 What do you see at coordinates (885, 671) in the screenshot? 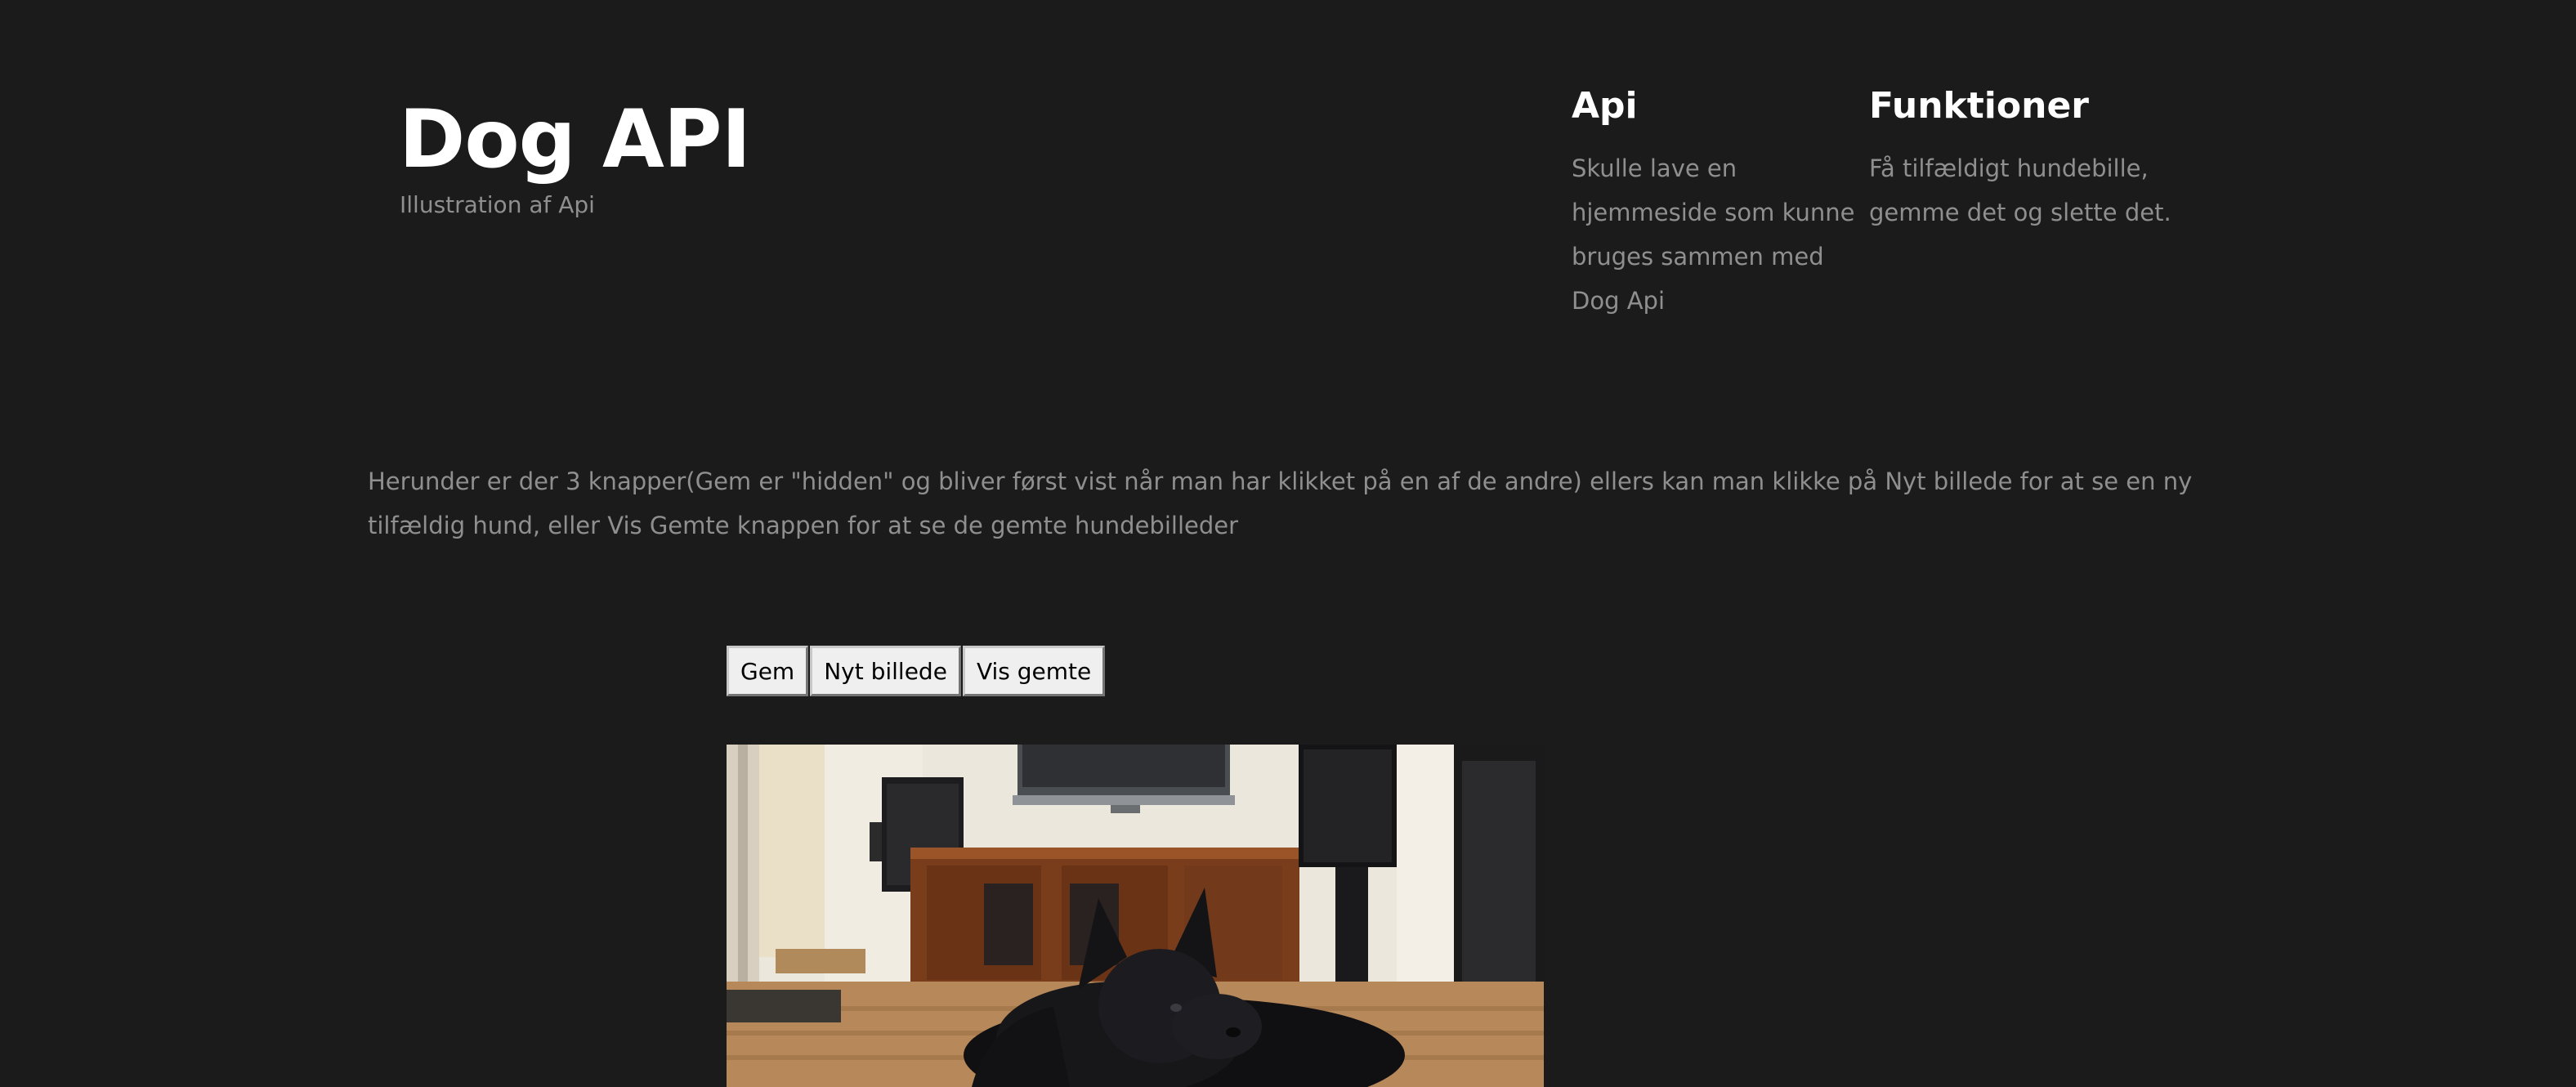
I see `new-image-button: Nyt billede` at bounding box center [885, 671].